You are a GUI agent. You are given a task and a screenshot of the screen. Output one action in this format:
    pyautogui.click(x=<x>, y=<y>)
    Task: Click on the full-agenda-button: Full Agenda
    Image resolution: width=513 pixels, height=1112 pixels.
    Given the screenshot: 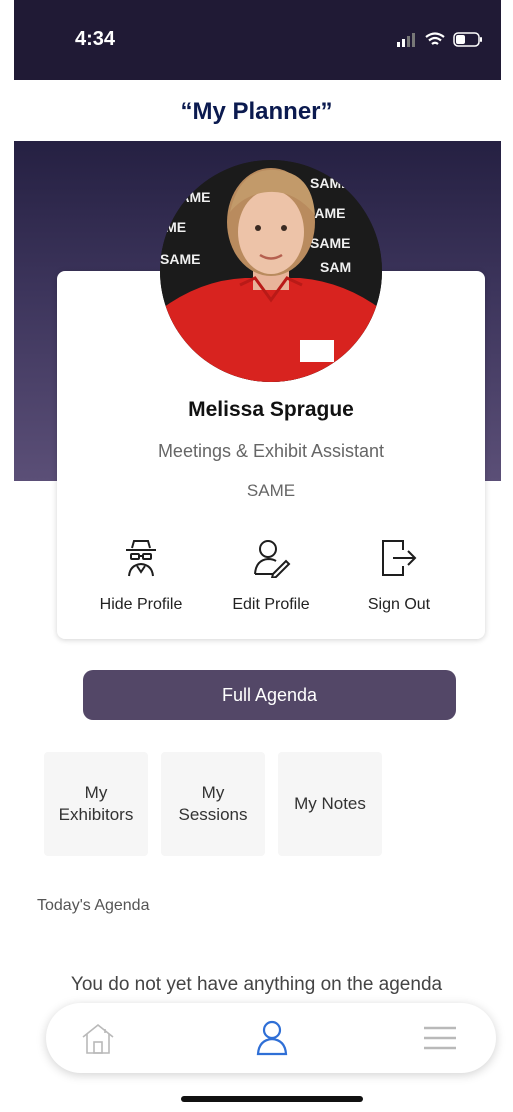 What is the action you would take?
    pyautogui.click(x=269, y=695)
    